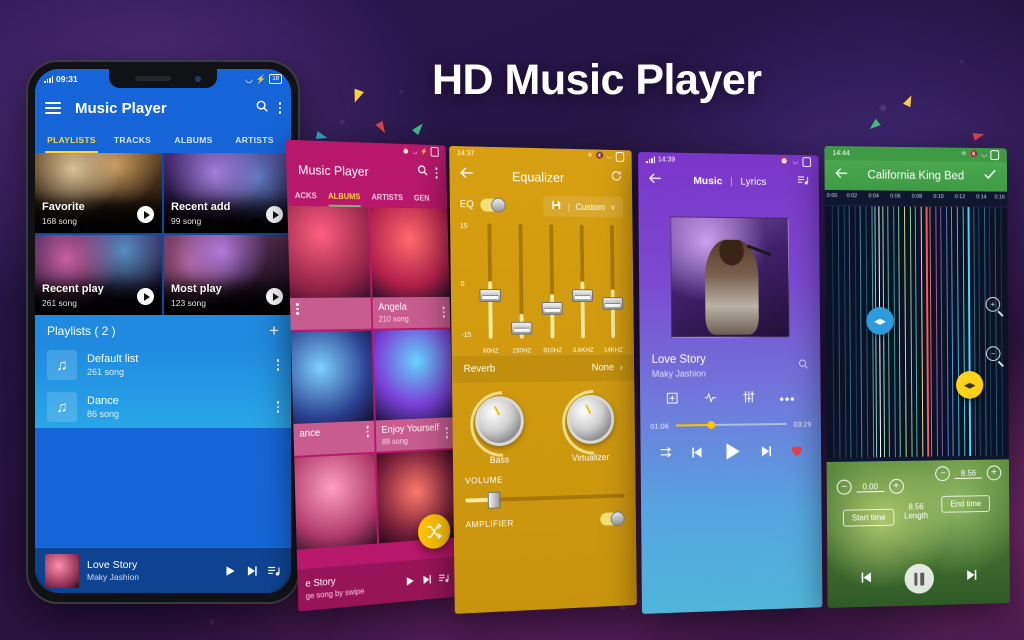 This screenshot has height=640, width=1024. I want to click on pause-icon, so click(919, 578).